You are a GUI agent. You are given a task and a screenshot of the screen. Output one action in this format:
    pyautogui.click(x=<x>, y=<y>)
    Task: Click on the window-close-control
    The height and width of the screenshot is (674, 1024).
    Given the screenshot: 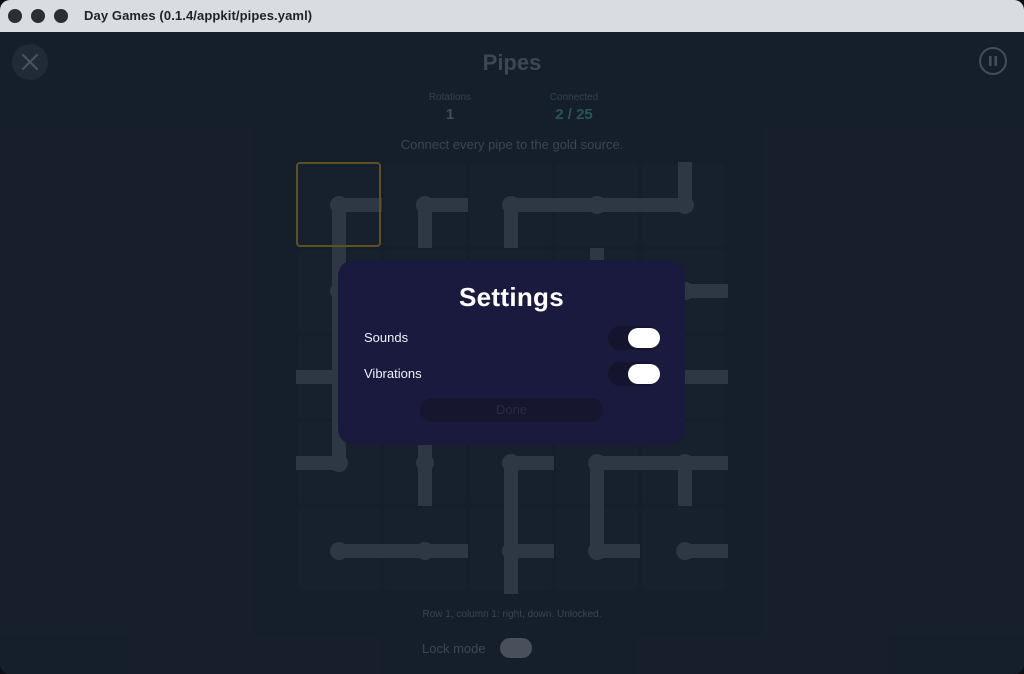 What is the action you would take?
    pyautogui.click(x=15, y=16)
    